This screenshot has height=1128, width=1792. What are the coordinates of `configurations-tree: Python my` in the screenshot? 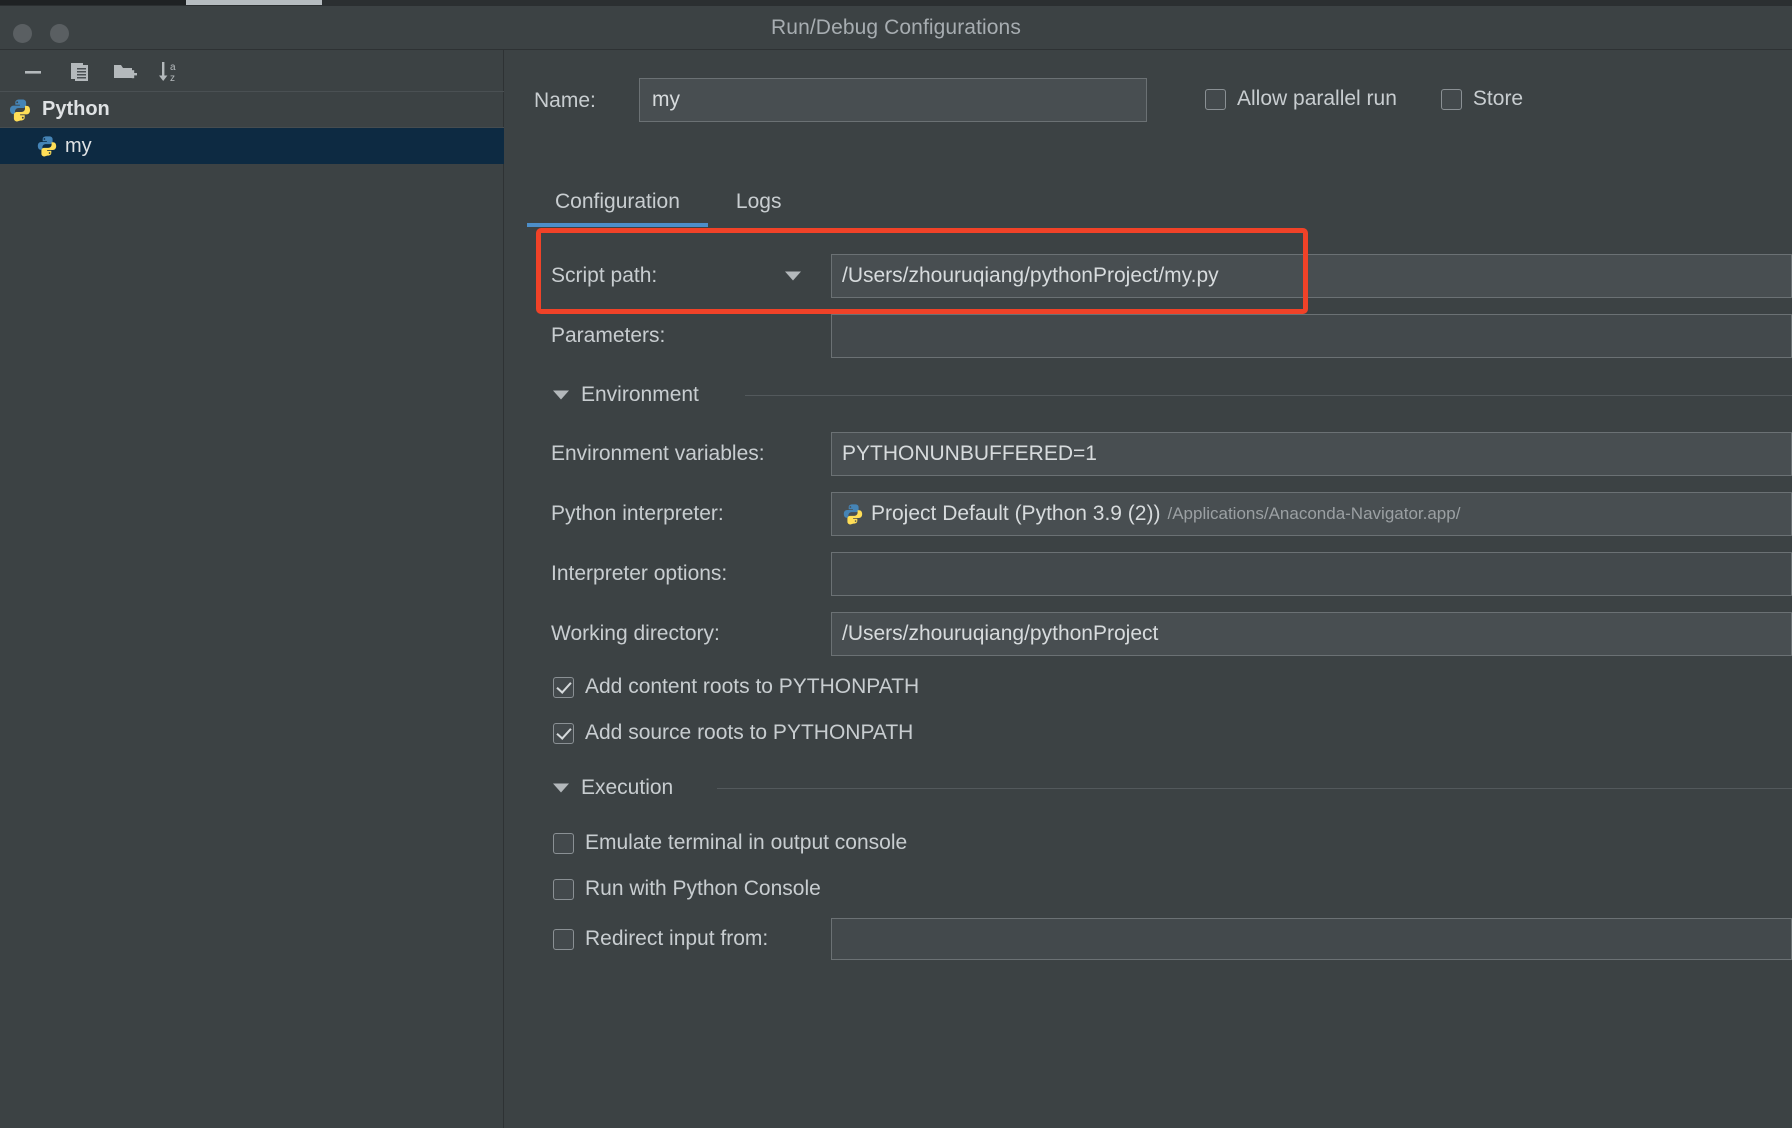 It's located at (252, 128).